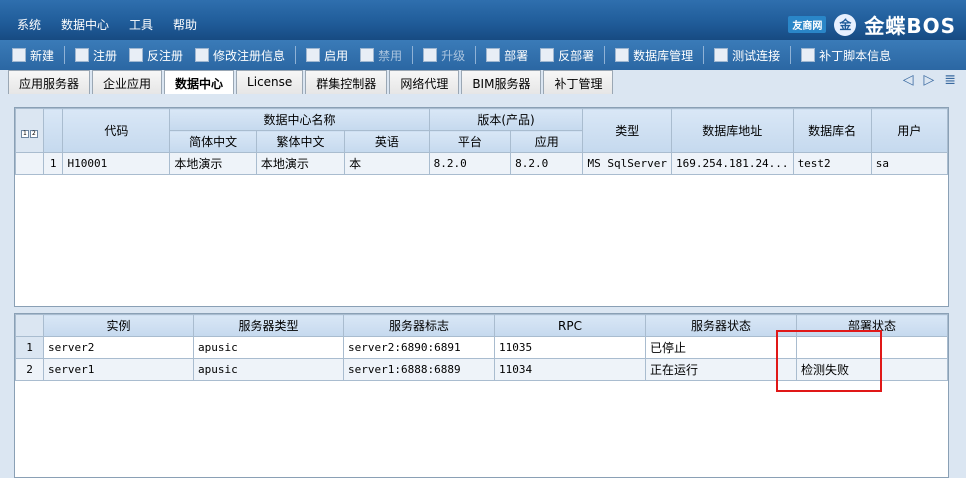 The height and width of the screenshot is (478, 966). What do you see at coordinates (419, 369) in the screenshot?
I see `cell-server-flag: server1:6888:6889` at bounding box center [419, 369].